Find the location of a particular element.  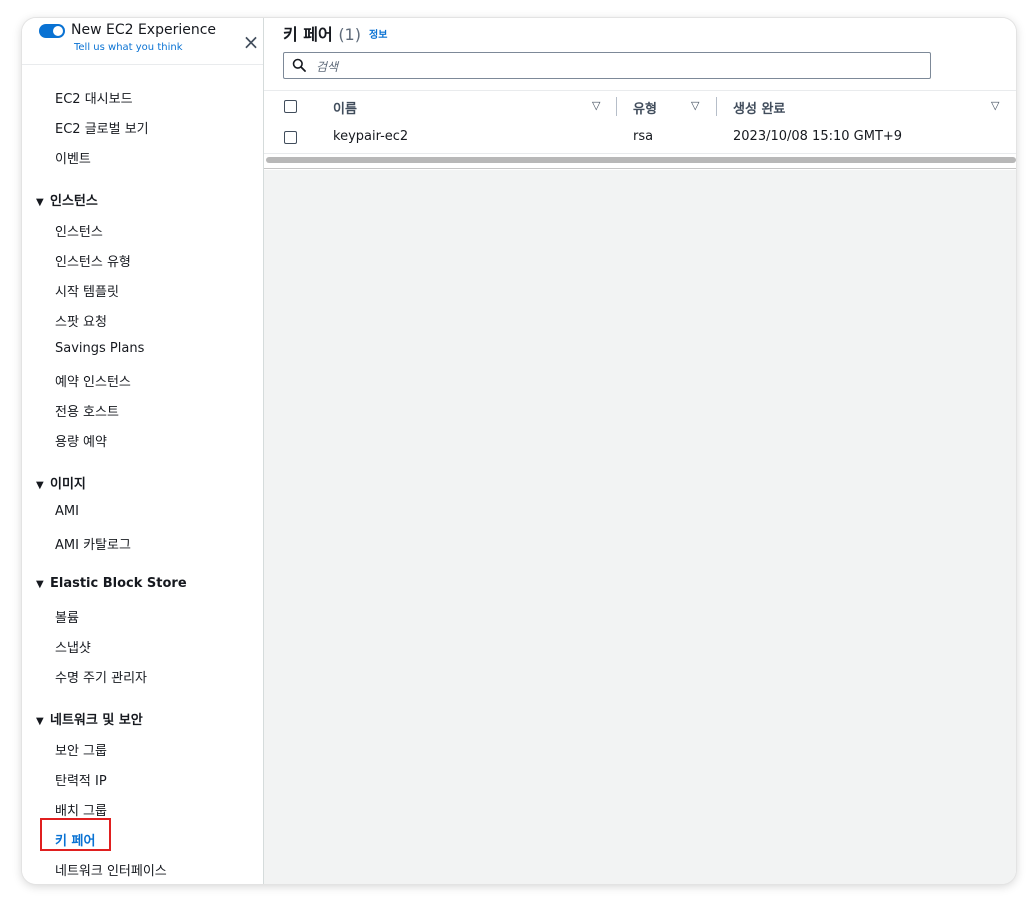

search-icon is located at coordinates (299, 65).